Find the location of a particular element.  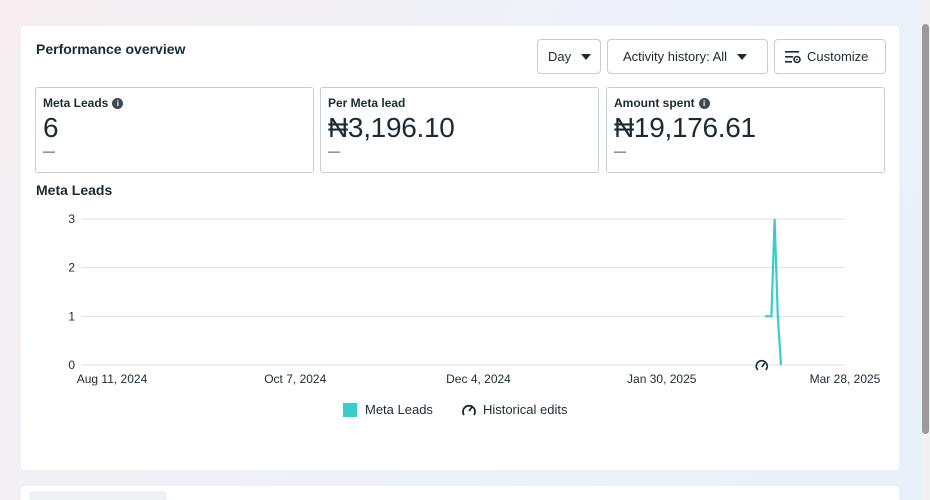

legend-swatch is located at coordinates (350, 409).